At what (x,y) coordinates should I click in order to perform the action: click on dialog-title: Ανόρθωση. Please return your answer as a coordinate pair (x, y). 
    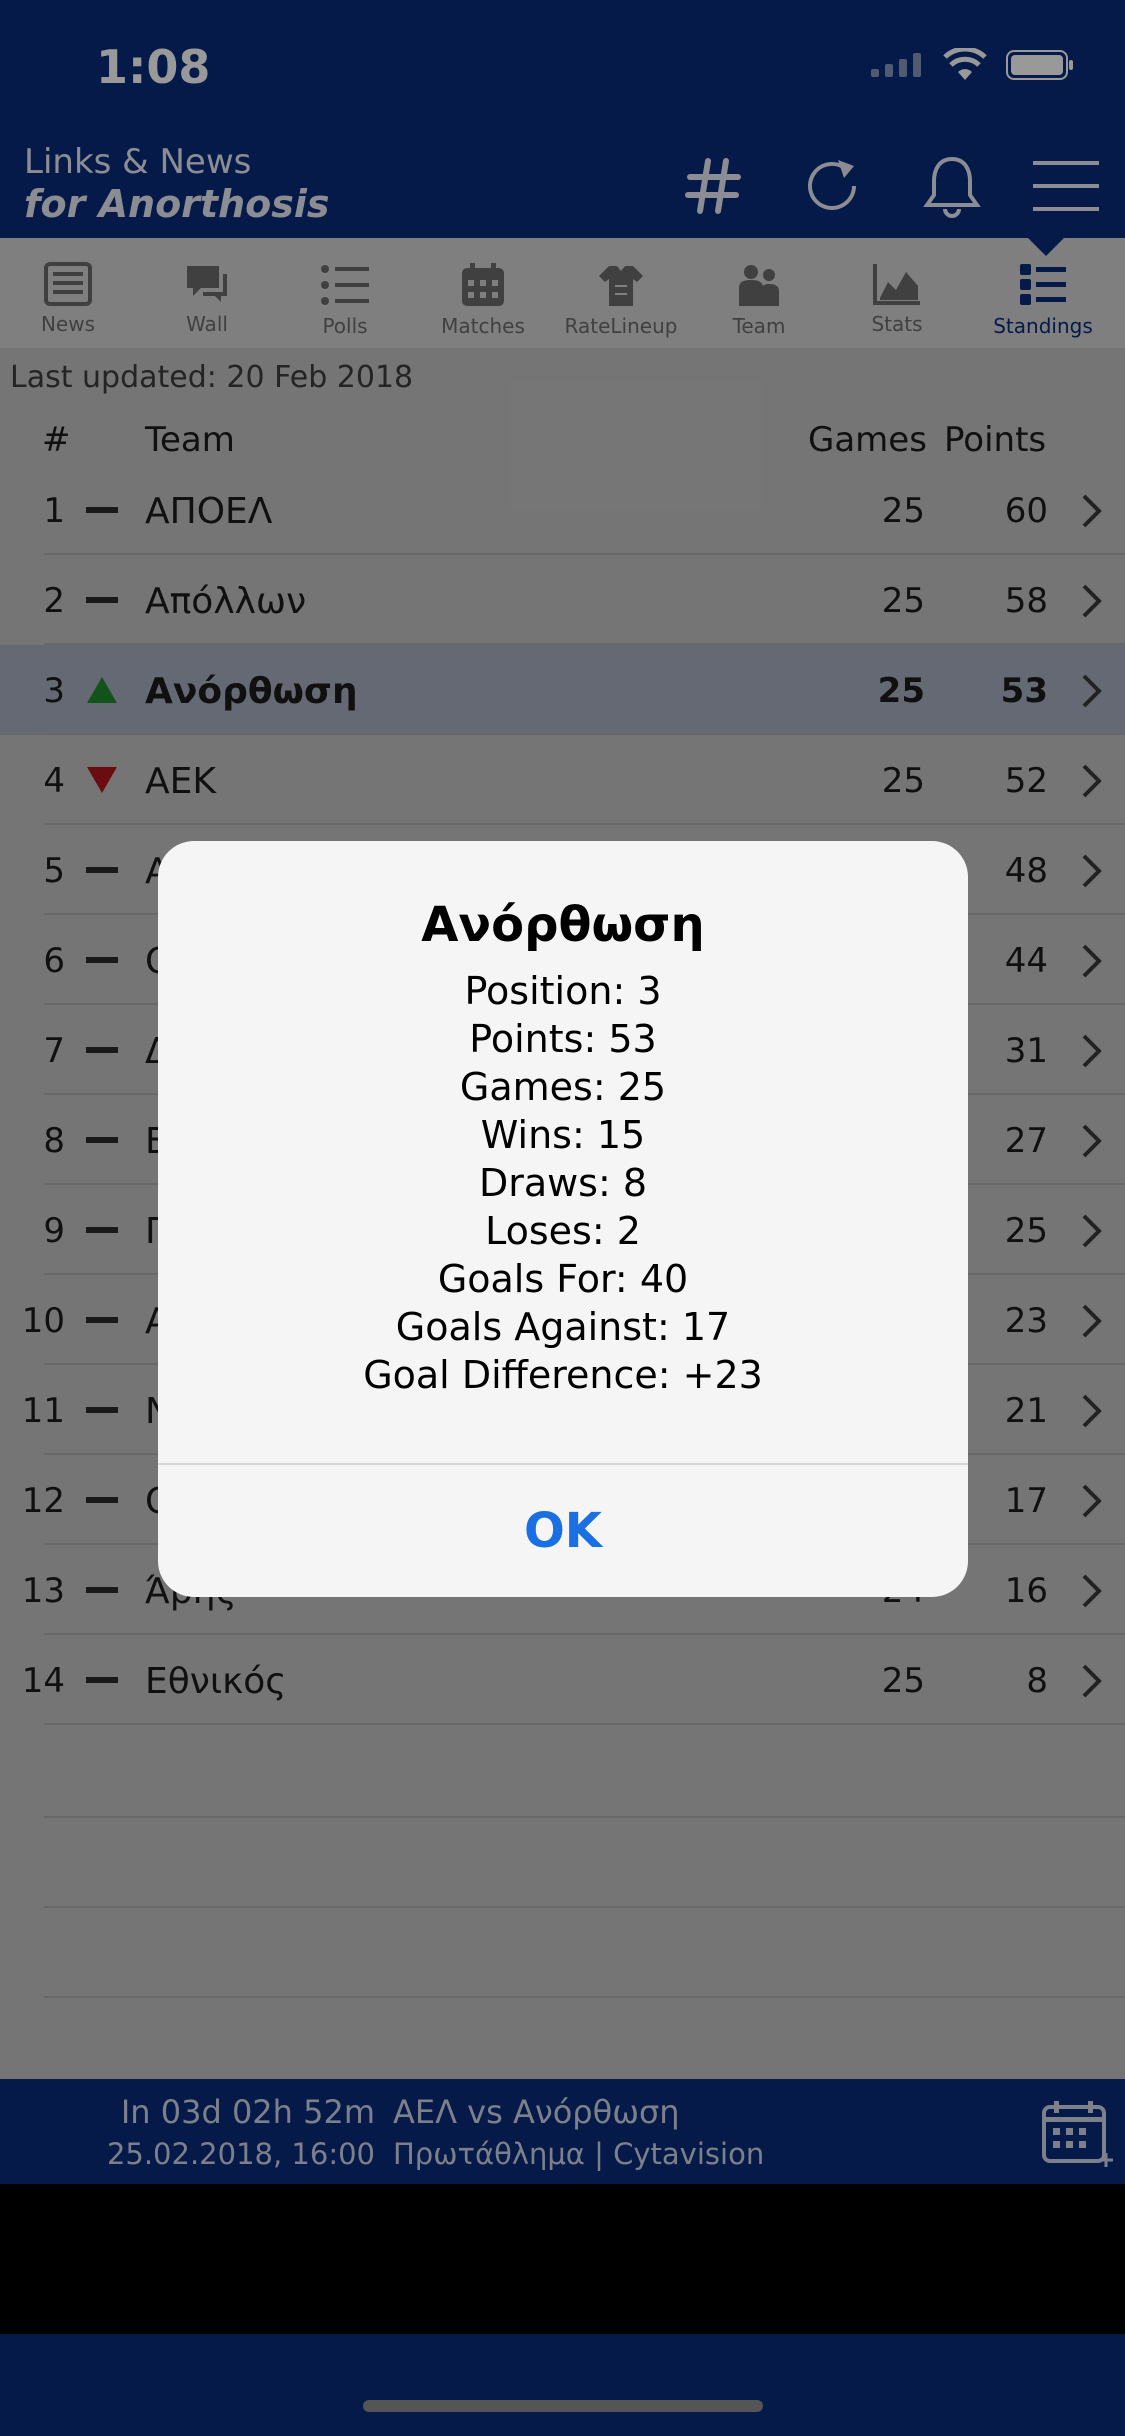
    Looking at the image, I should click on (563, 925).